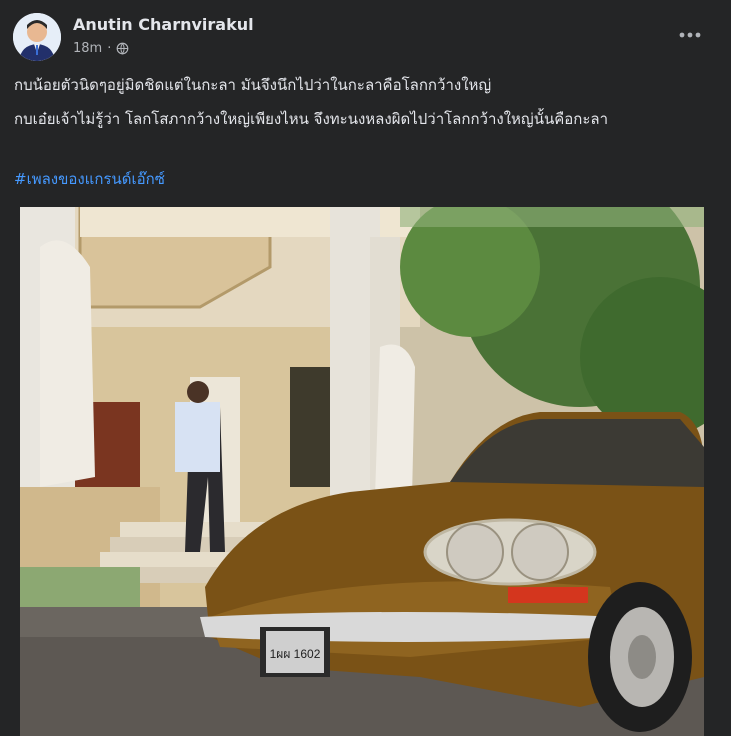 Image resolution: width=731 pixels, height=736 pixels. What do you see at coordinates (365, 35) in the screenshot?
I see `post-header: Anutin Charnvirakul 18m ·` at bounding box center [365, 35].